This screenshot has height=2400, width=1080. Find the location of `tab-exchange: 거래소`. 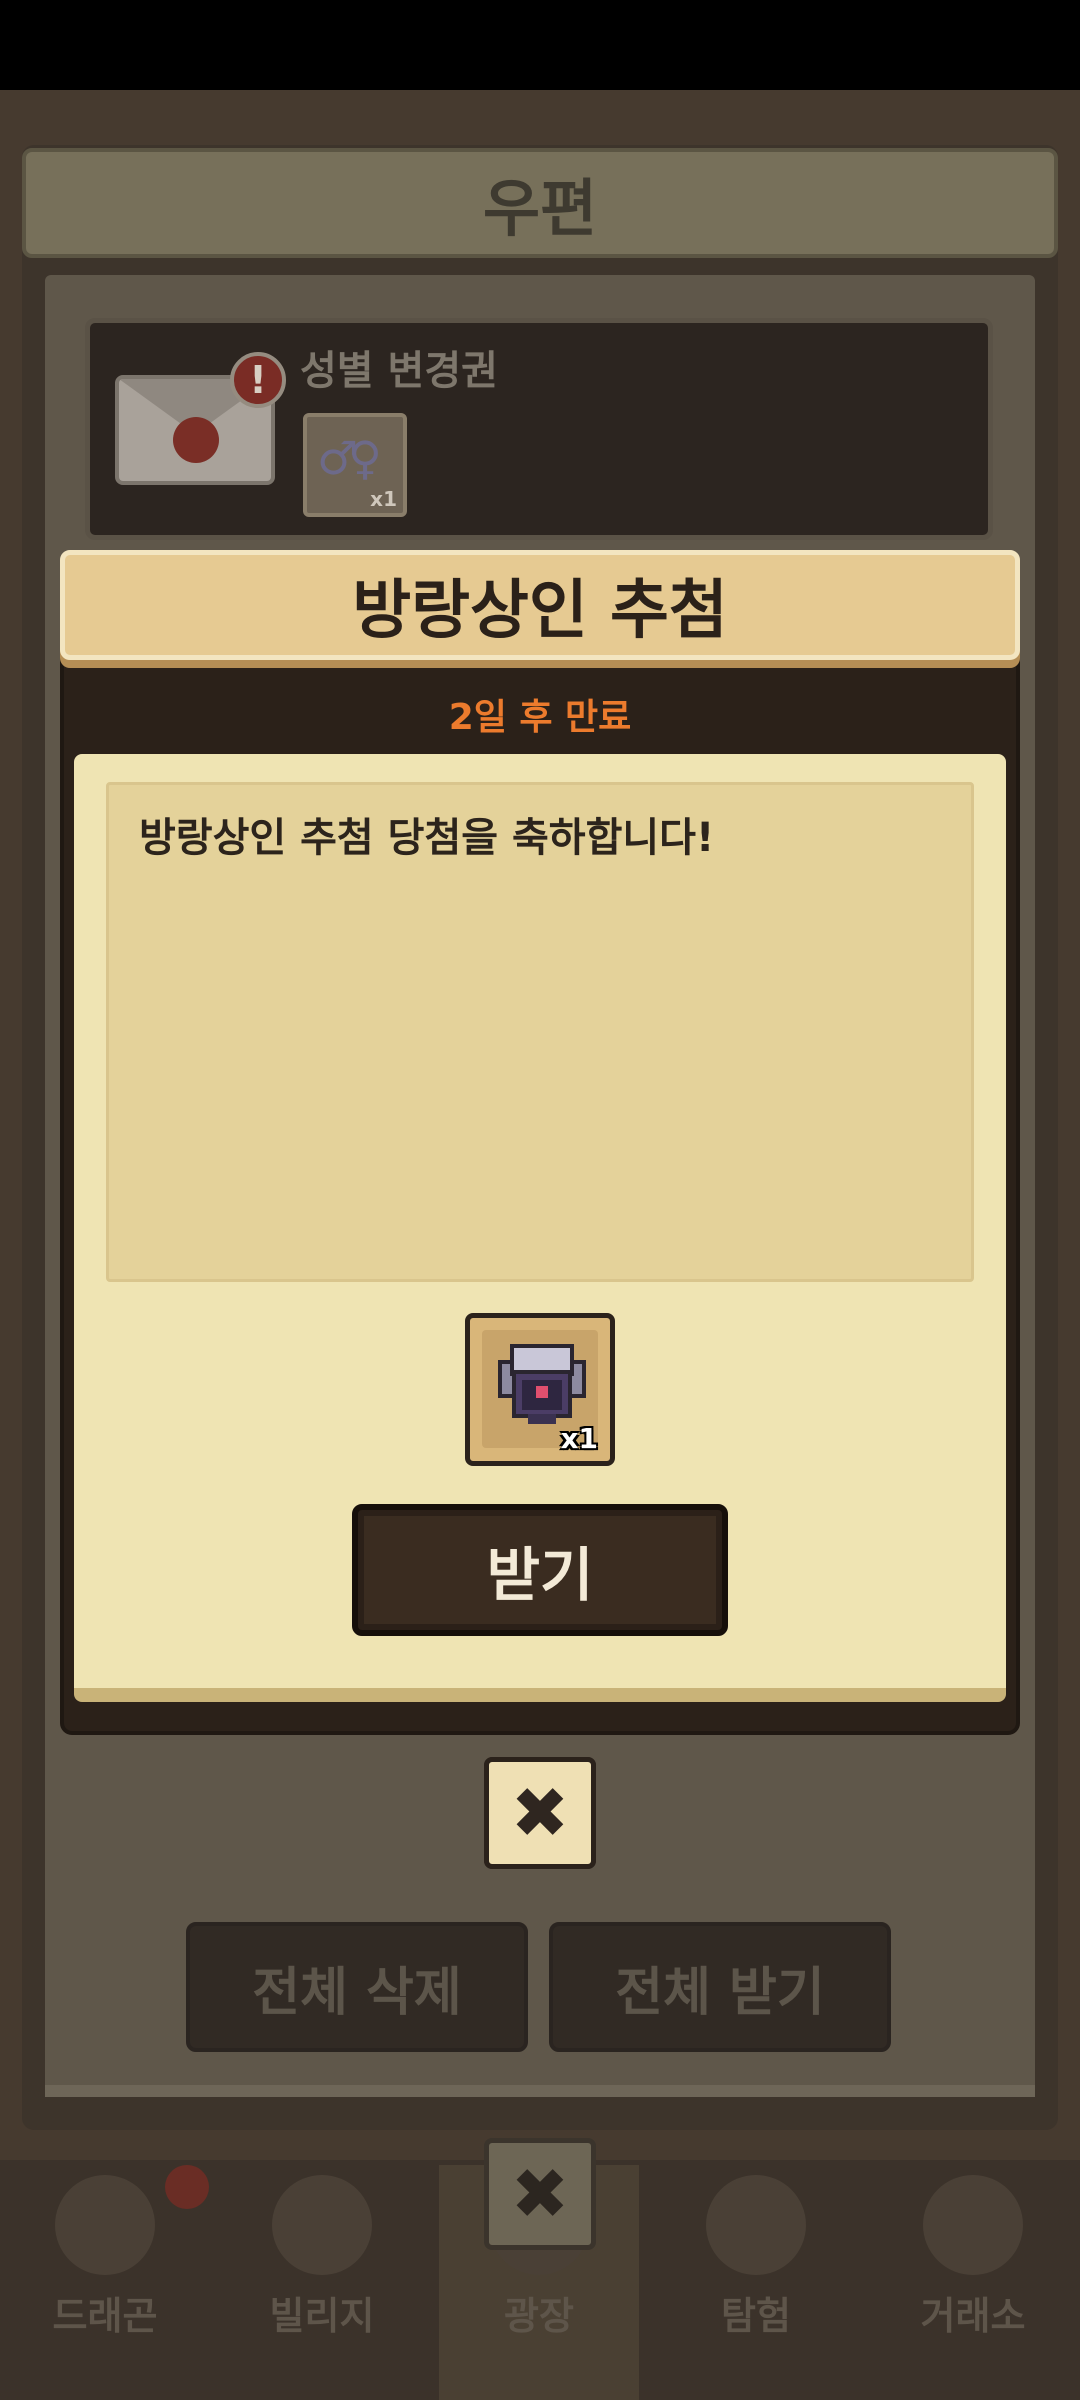

tab-exchange: 거래소 is located at coordinates (973, 2282).